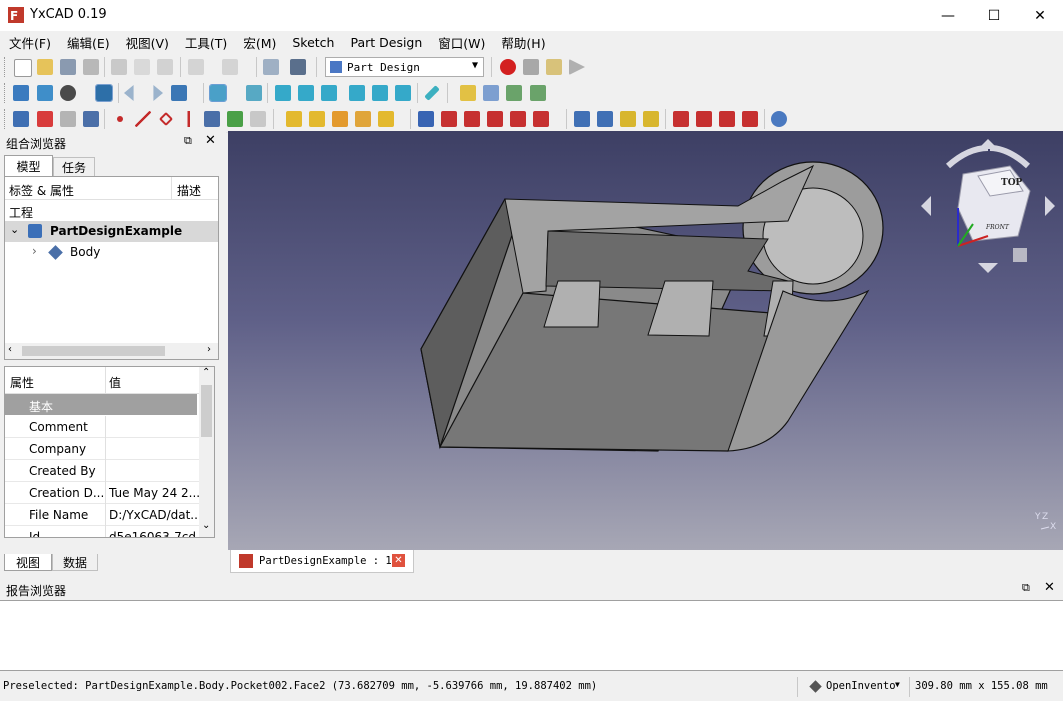  Describe the element at coordinates (209, 349) in the screenshot. I see `scroll-right-icon: ›` at that location.